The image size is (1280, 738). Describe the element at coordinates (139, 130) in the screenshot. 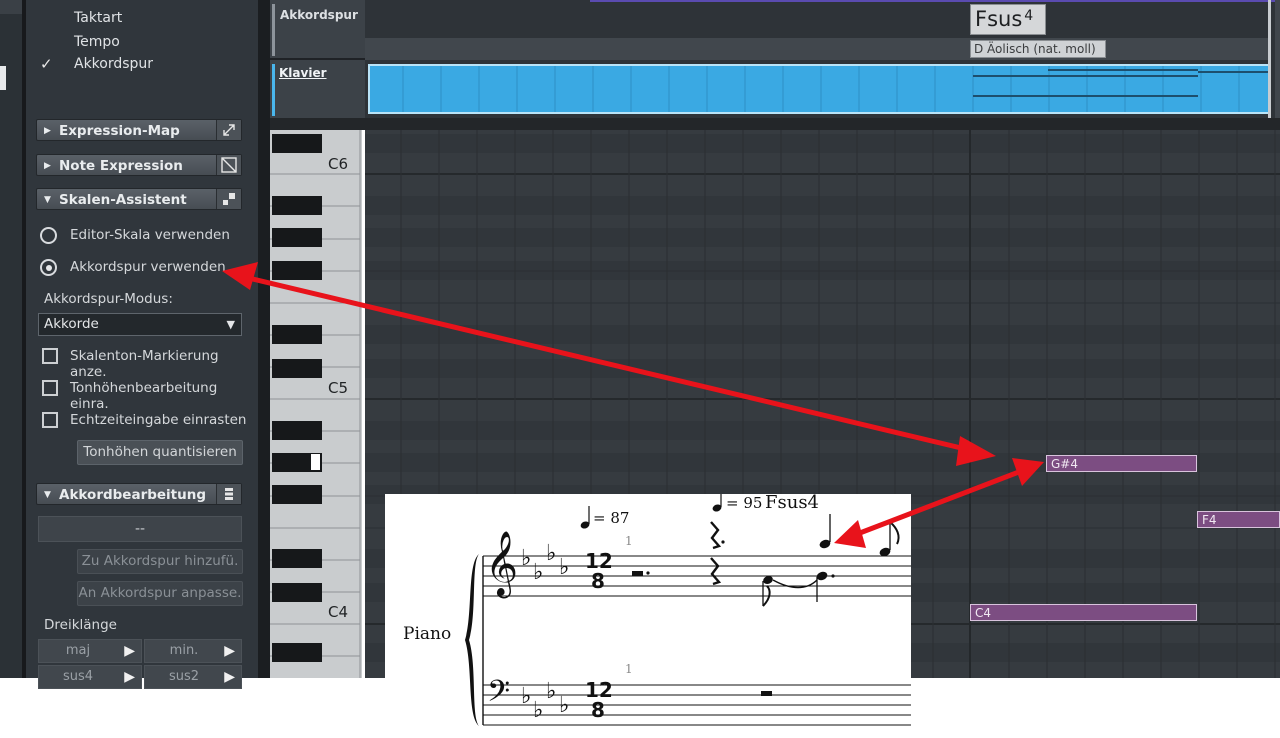

I see `section-expression-map: ▶ Expression-Map` at that location.